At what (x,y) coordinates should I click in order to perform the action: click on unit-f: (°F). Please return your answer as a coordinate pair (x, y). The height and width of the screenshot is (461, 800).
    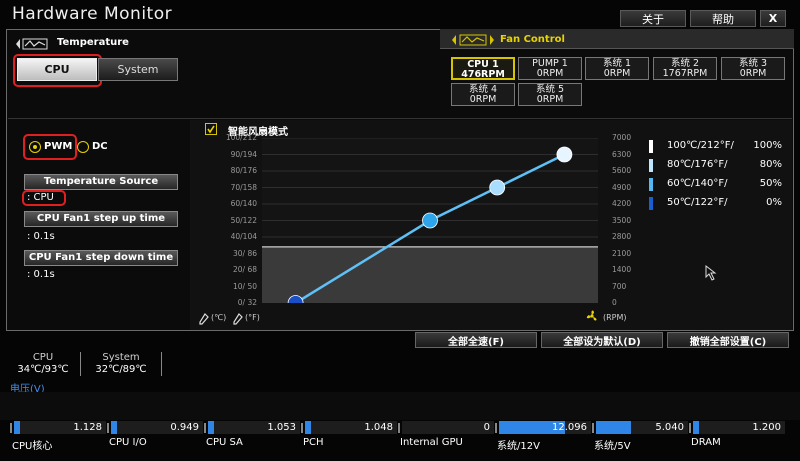
    Looking at the image, I should click on (252, 317).